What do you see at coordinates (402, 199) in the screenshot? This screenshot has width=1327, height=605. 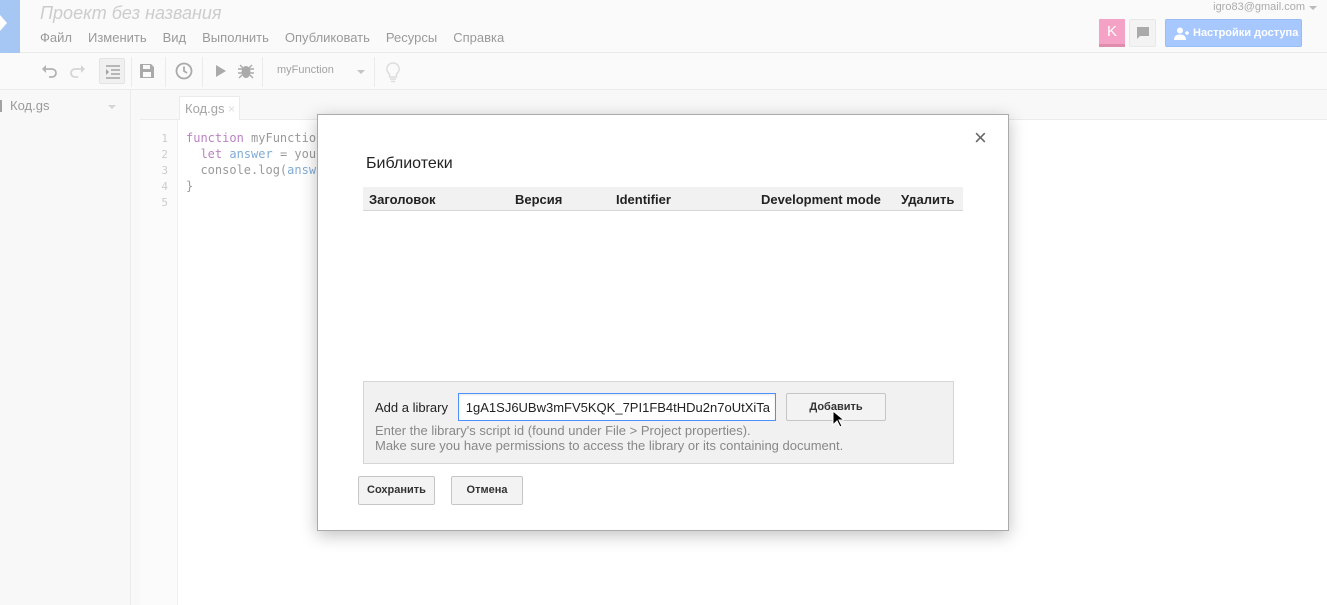 I see `column-header-title: Заголовок` at bounding box center [402, 199].